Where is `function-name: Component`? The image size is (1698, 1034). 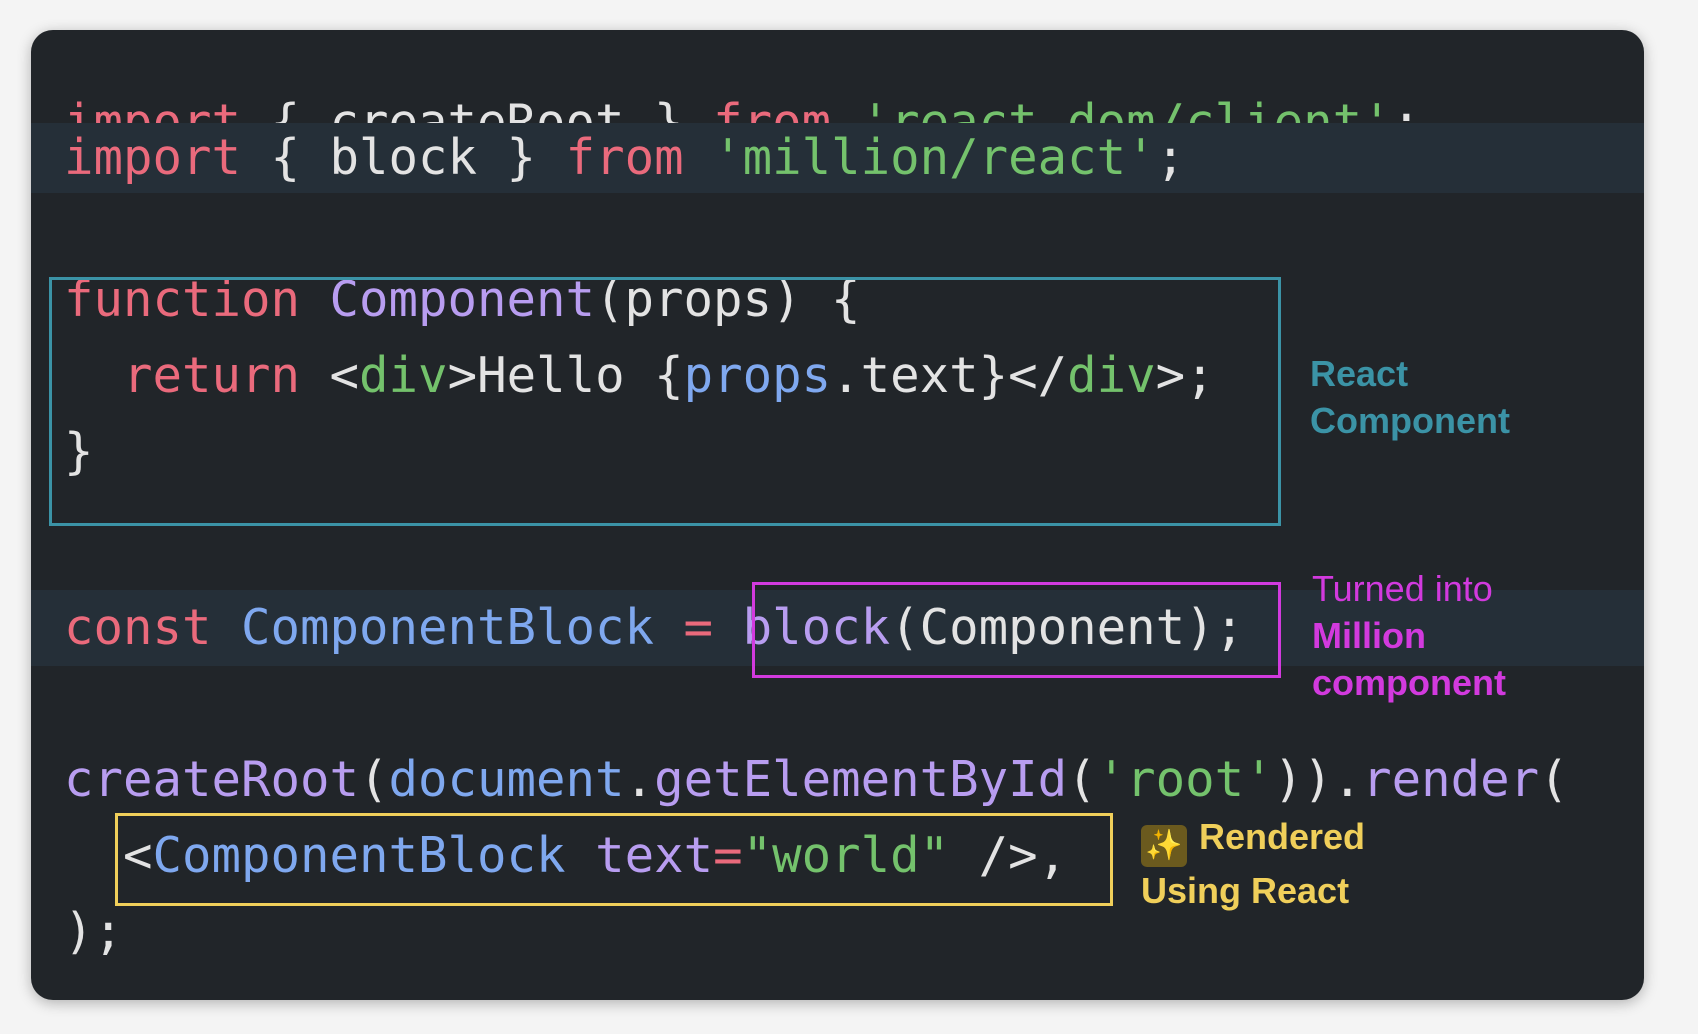
function-name: Component is located at coordinates (462, 299).